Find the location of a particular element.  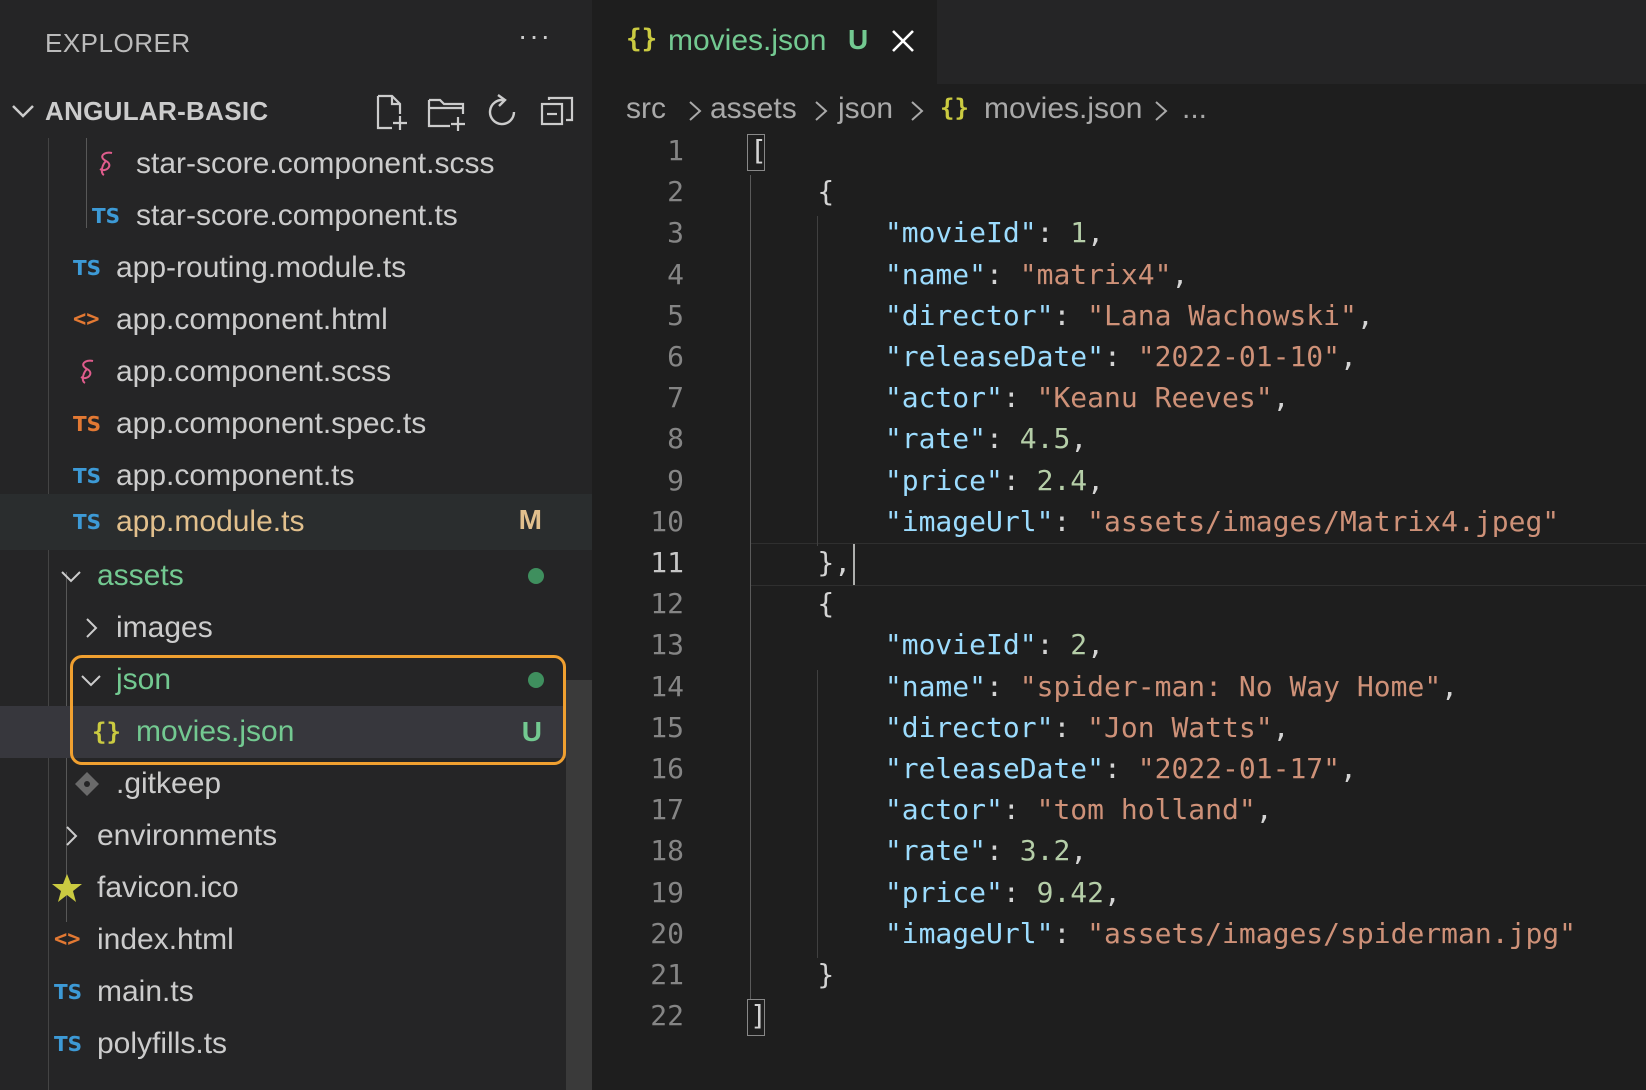

tree-item-folder: assets is located at coordinates (296, 576).